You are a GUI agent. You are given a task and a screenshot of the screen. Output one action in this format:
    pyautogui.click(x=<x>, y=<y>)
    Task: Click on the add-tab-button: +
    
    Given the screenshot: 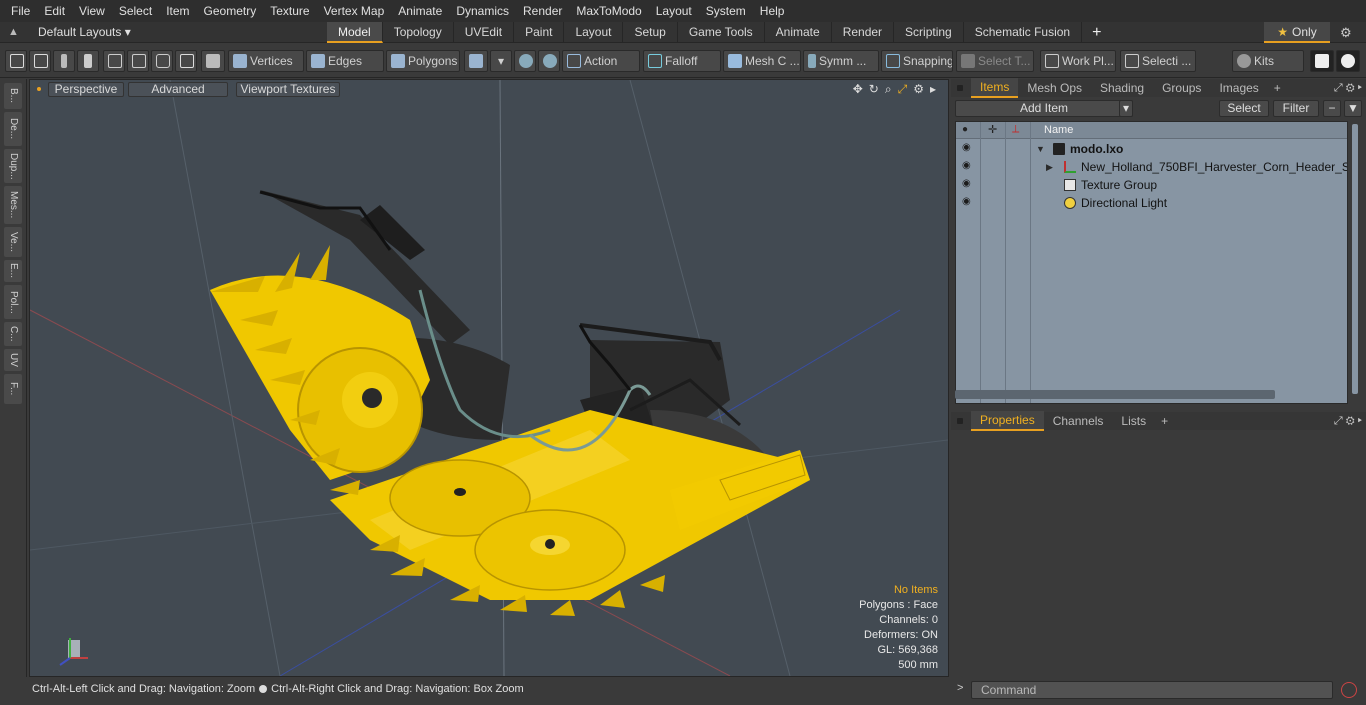 What is the action you would take?
    pyautogui.click(x=1096, y=32)
    